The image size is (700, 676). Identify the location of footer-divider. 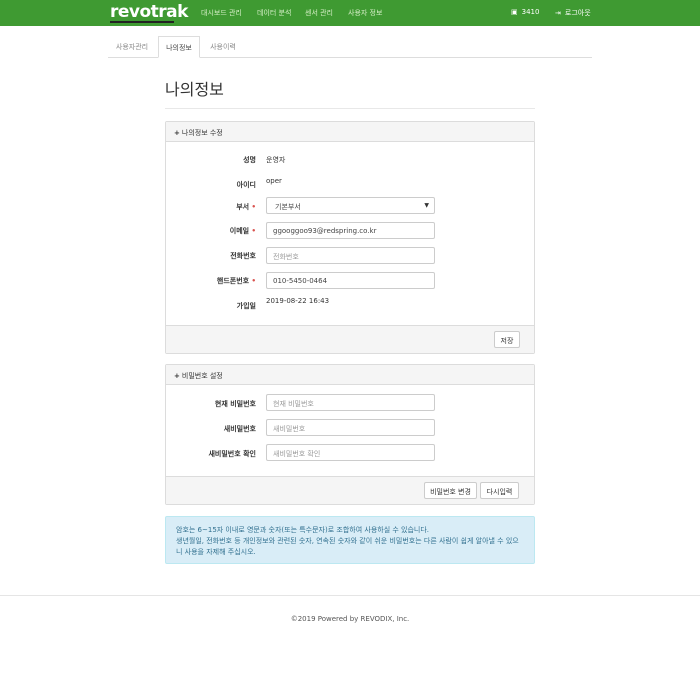
(350, 595).